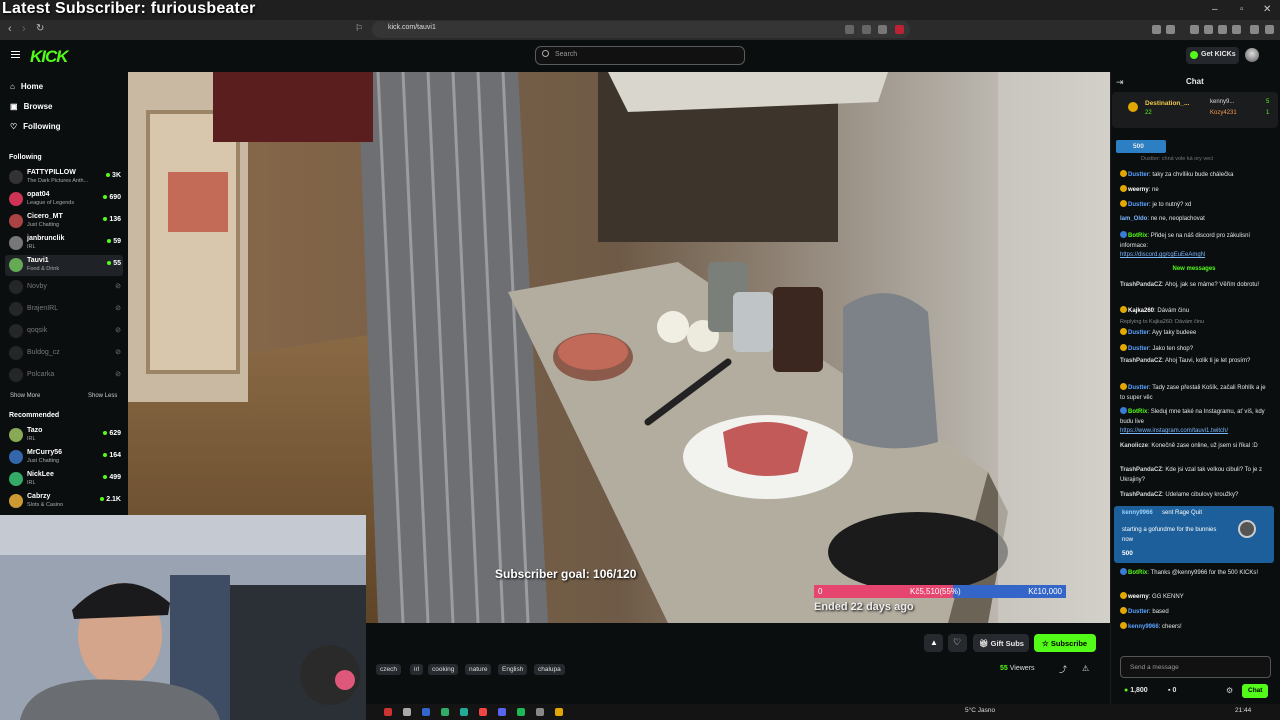 Image resolution: width=1280 pixels, height=720 pixels. I want to click on close-icon: ✕, so click(1267, 9).